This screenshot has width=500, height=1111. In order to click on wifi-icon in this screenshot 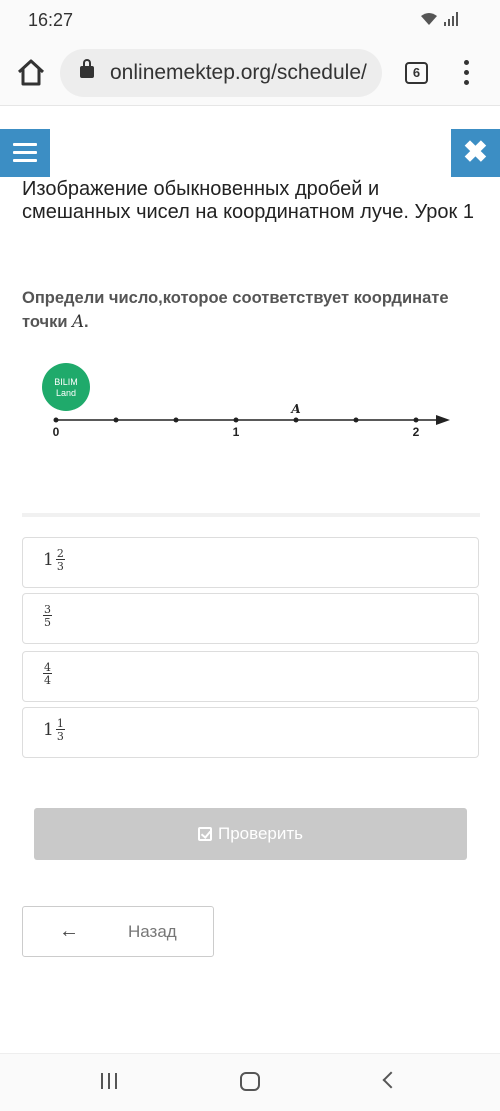, I will do `click(429, 19)`.